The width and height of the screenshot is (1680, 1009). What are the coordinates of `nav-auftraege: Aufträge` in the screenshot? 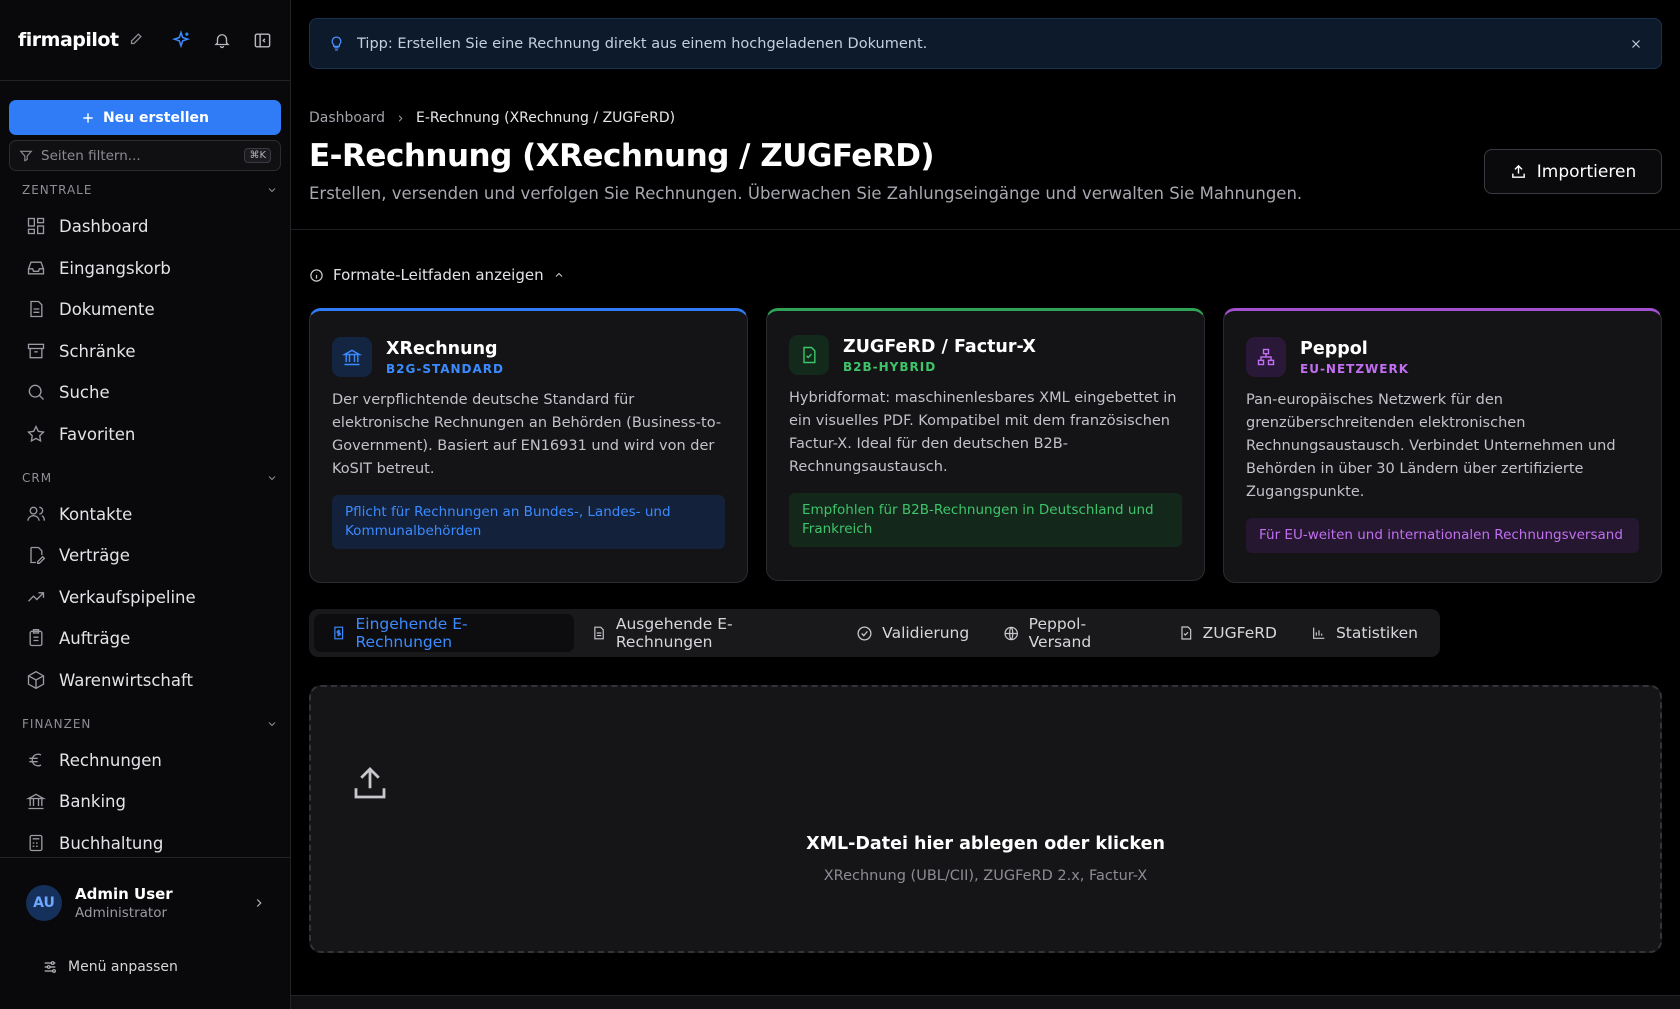 It's located at (78, 638).